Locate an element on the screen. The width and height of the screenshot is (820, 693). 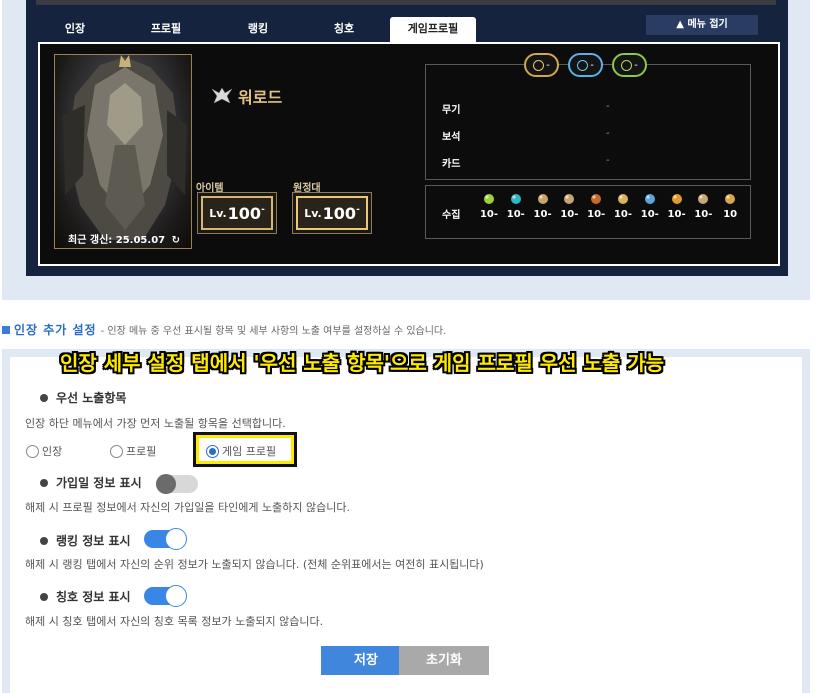
radio-option-seal-label: 인장 is located at coordinates (52, 451).